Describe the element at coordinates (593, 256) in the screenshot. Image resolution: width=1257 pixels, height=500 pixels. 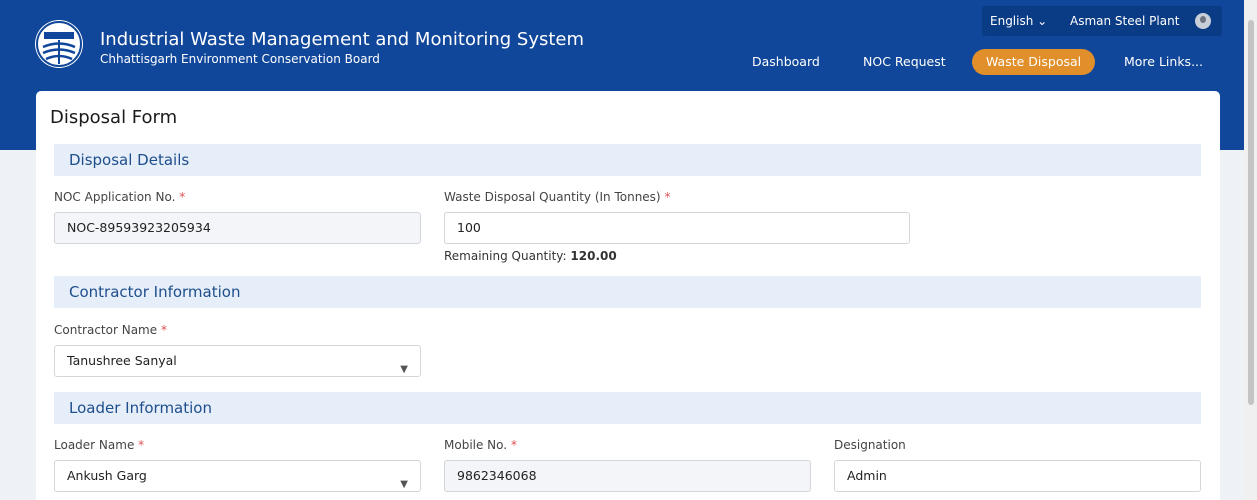
I see `remaining-quantity-value: 120.00` at that location.